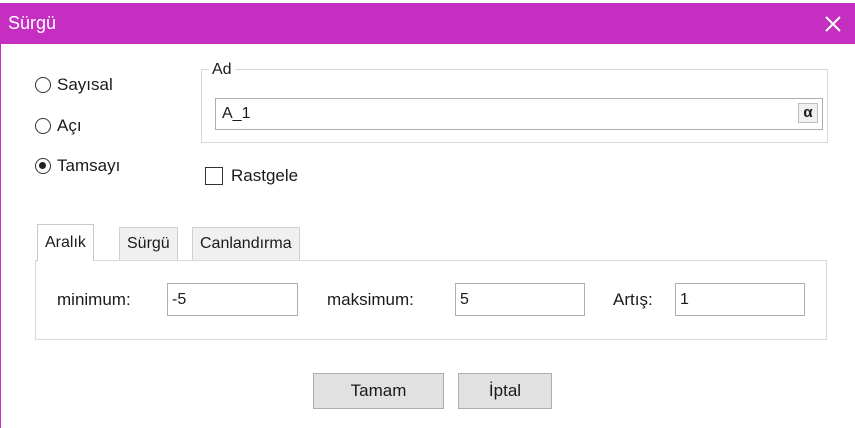 The image size is (855, 428). What do you see at coordinates (89, 165) in the screenshot?
I see `radio-tamsayi-label: Tamsayı` at bounding box center [89, 165].